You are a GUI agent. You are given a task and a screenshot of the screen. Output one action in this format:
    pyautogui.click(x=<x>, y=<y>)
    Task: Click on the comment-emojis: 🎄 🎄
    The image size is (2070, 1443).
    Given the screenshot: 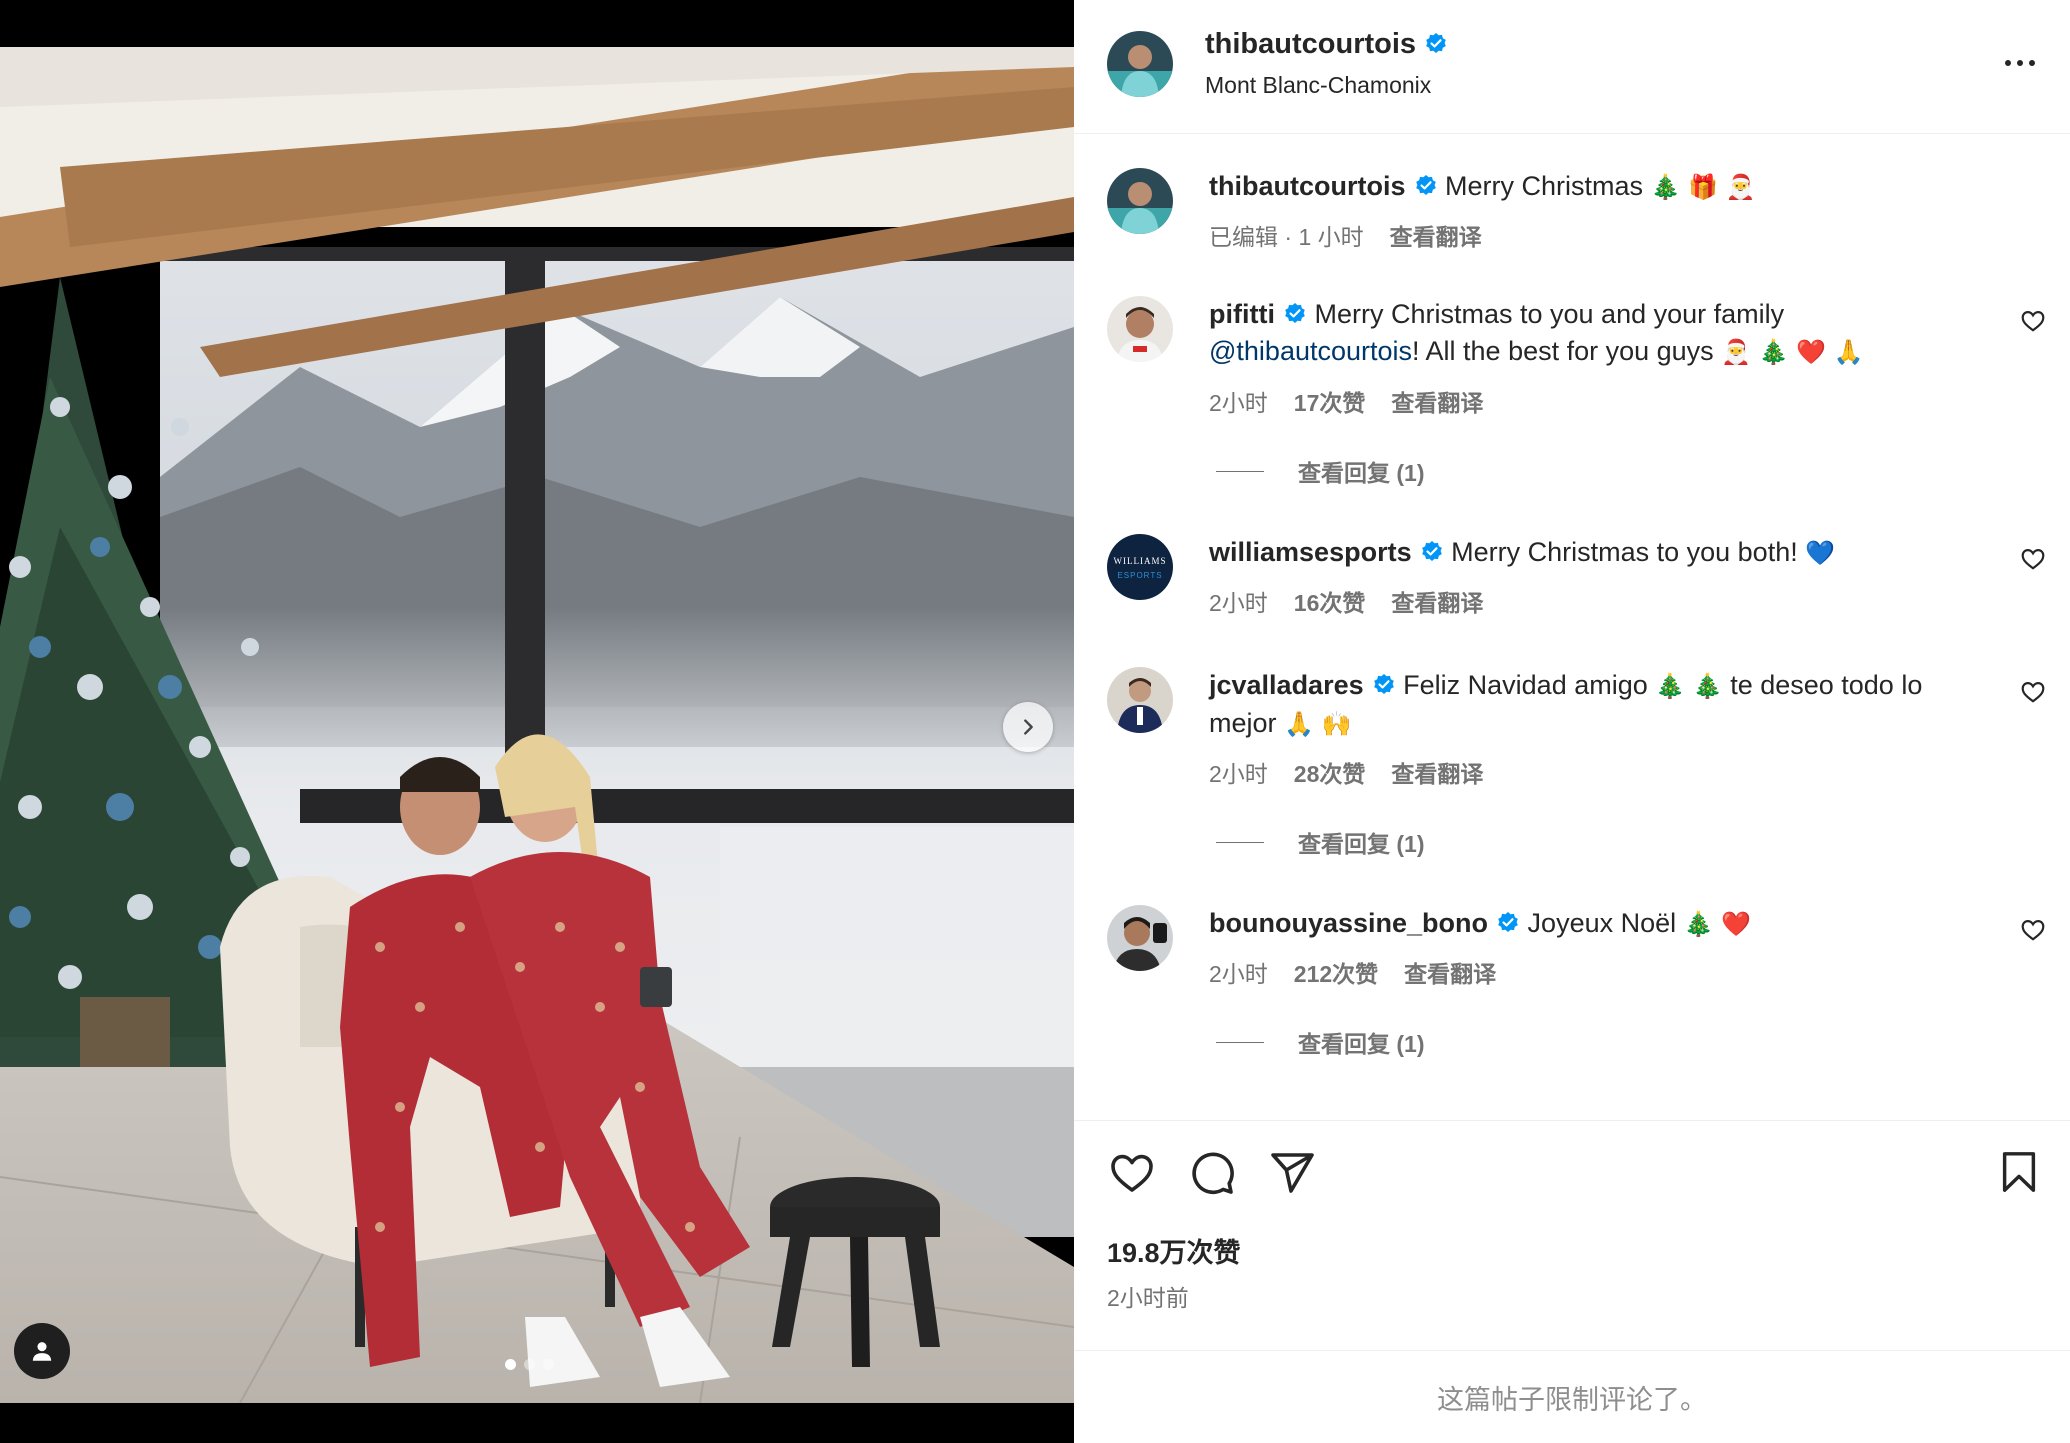 What is the action you would take?
    pyautogui.click(x=1689, y=686)
    